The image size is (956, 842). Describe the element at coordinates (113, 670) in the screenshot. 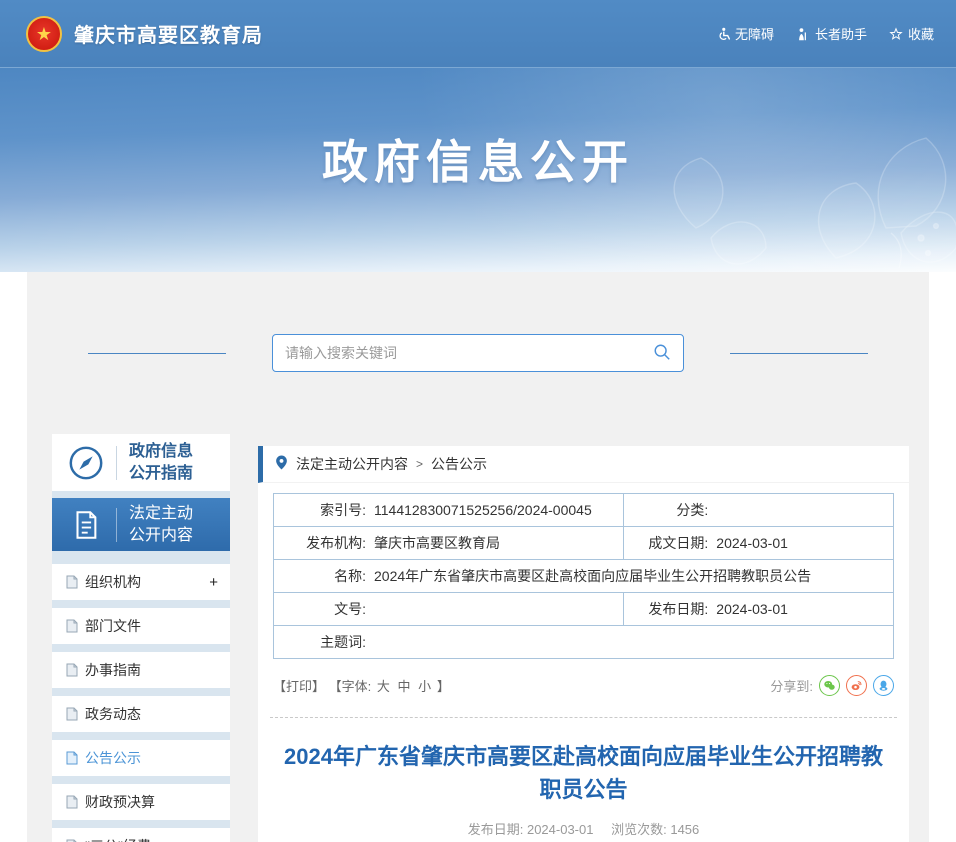

I see `sidebar-item-label: 办事指南` at that location.